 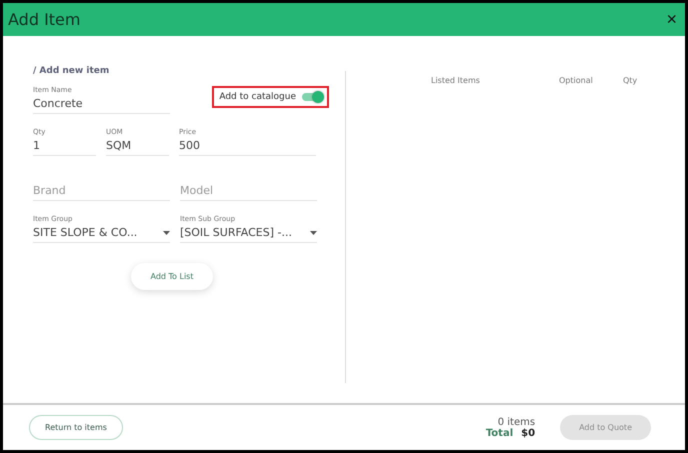 What do you see at coordinates (101, 103) in the screenshot?
I see `input-field: Concrete` at bounding box center [101, 103].